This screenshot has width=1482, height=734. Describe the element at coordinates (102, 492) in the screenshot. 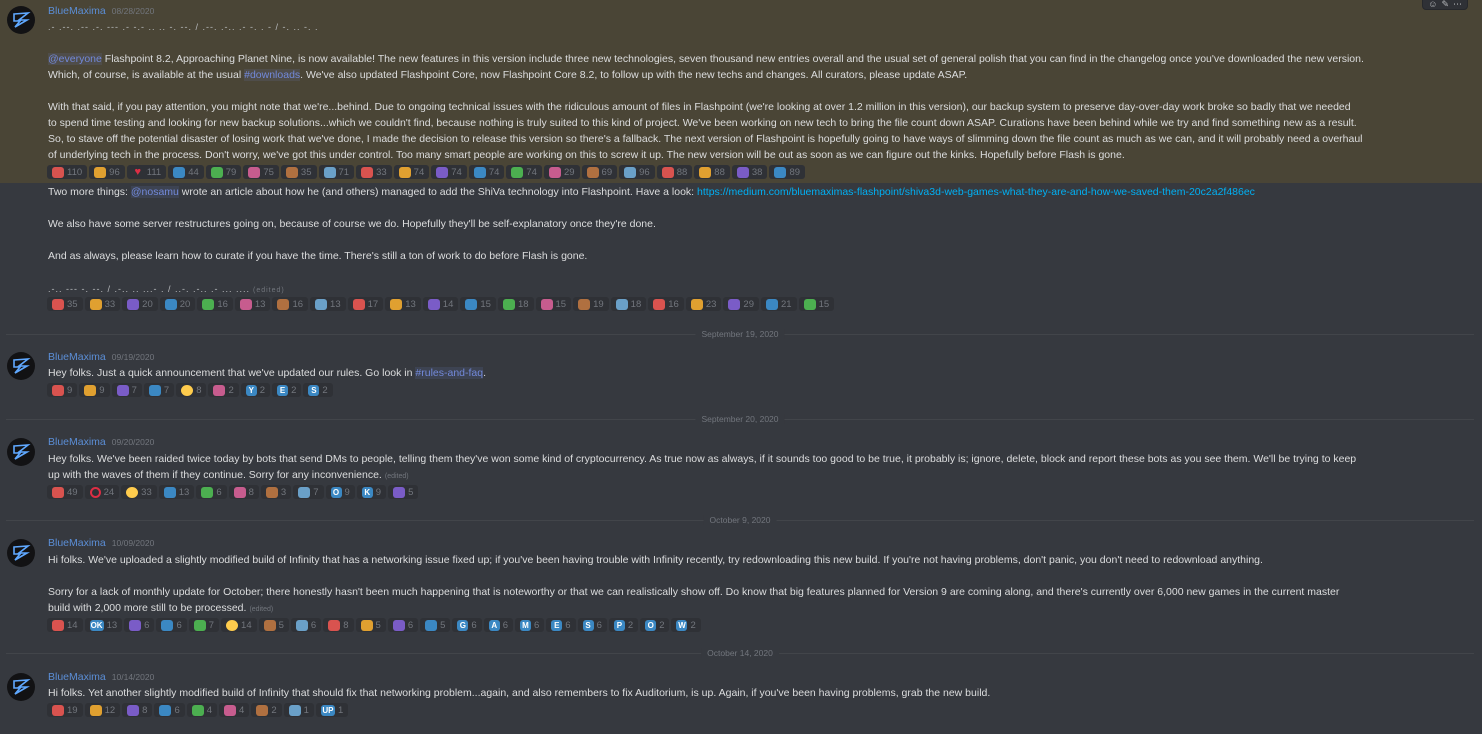

I see `reaction-chip: 24` at that location.